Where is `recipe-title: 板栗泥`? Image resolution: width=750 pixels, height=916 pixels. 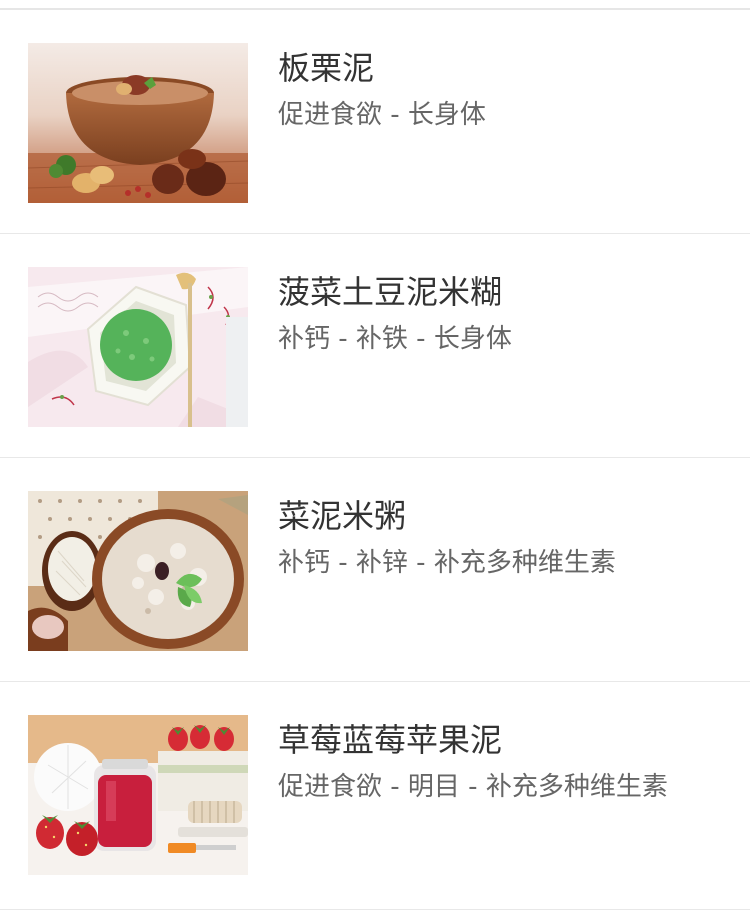
recipe-title: 板栗泥 is located at coordinates (326, 68).